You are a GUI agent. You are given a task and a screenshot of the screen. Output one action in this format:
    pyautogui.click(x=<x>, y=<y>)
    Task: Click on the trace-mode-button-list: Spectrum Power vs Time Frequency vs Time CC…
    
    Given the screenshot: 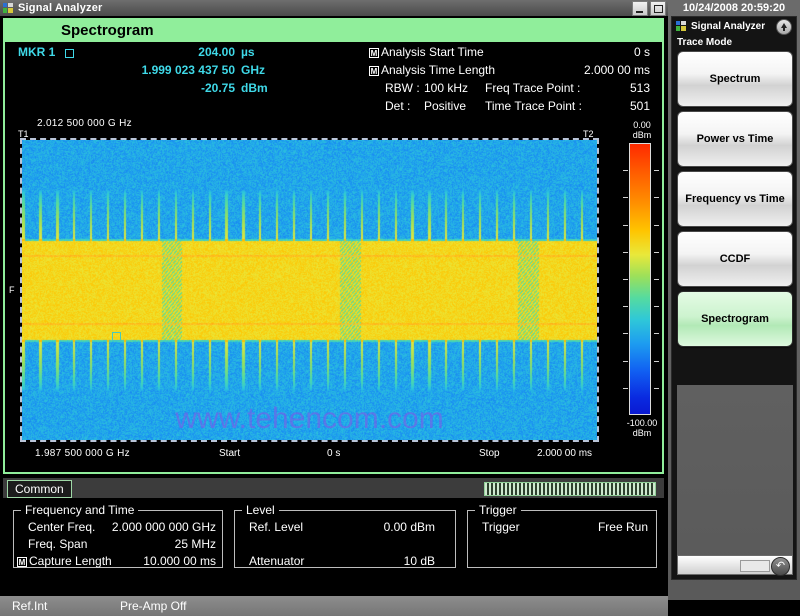 What is the action you would take?
    pyautogui.click(x=735, y=201)
    